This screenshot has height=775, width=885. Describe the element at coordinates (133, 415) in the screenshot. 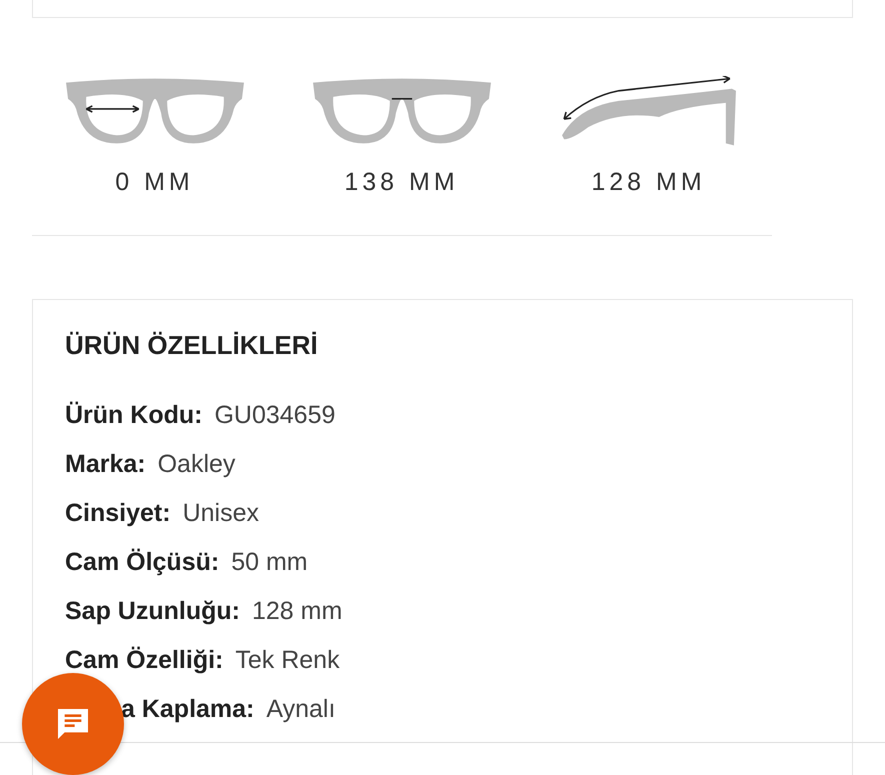

I see `feature-label: Ürün Kodu:` at that location.